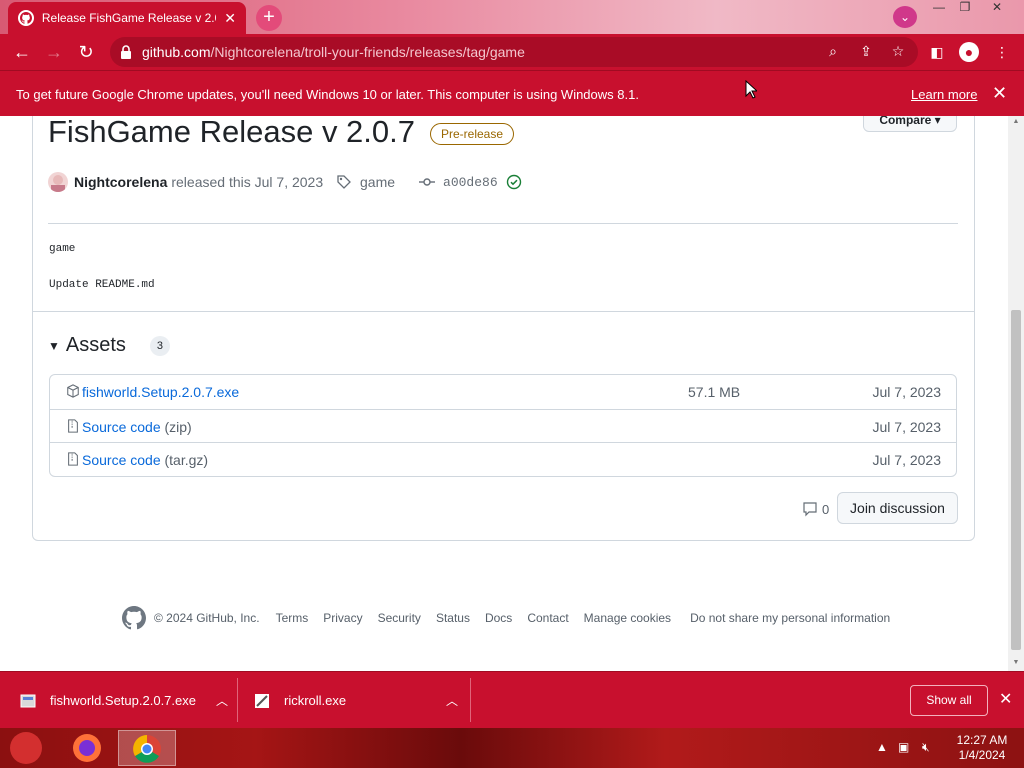 Image resolution: width=1024 pixels, height=768 pixels. I want to click on asset-name-link: Source code (zip), so click(137, 427).